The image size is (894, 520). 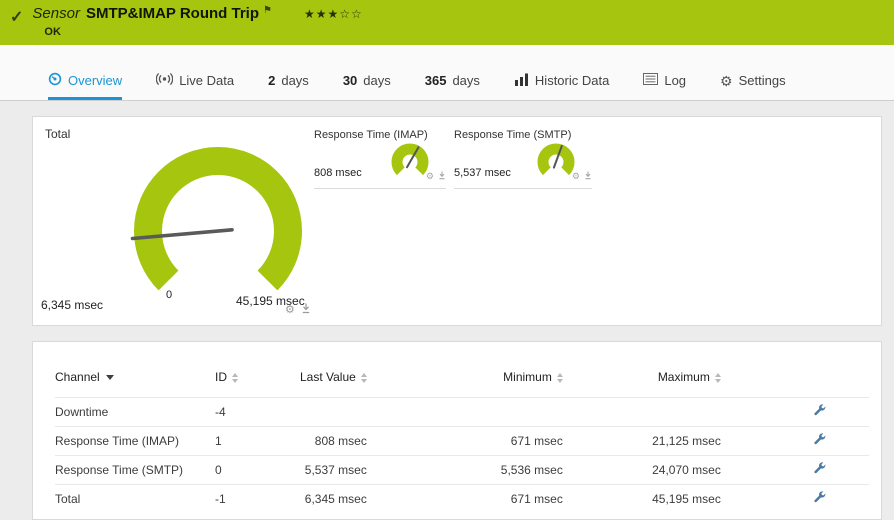 I want to click on total-gauge-label: Total, so click(x=58, y=134).